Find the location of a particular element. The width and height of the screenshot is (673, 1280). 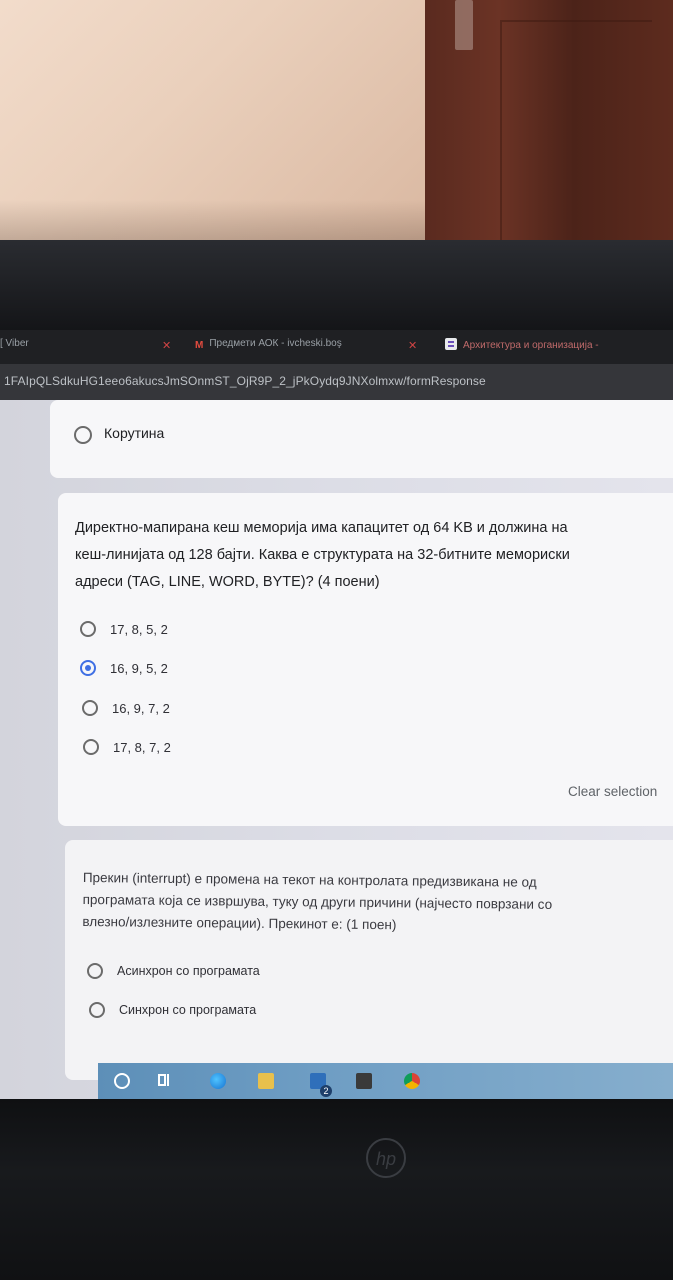

file-explorer-icon is located at coordinates (266, 1081).